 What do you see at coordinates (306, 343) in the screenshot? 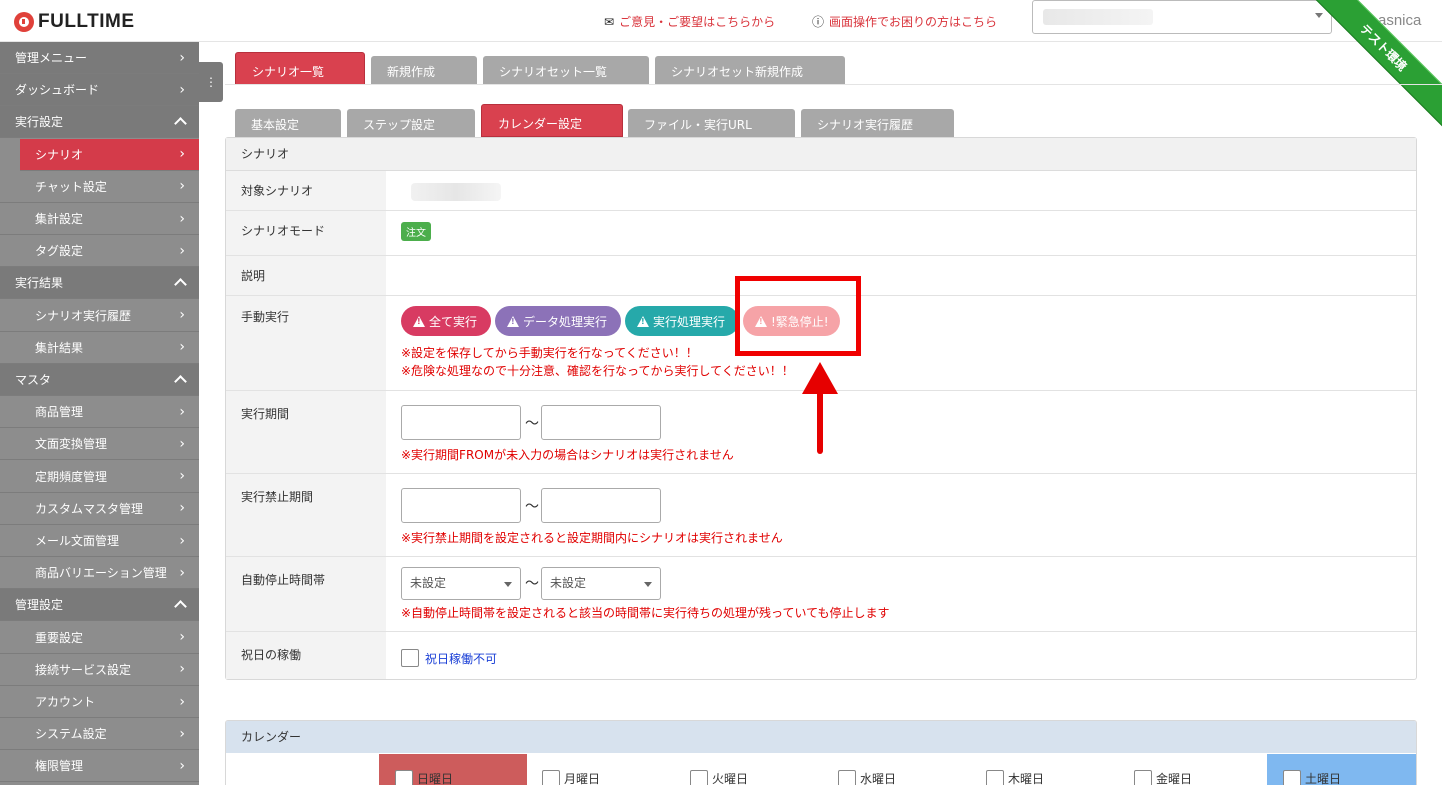
I see `row-label: 手動実行` at bounding box center [306, 343].